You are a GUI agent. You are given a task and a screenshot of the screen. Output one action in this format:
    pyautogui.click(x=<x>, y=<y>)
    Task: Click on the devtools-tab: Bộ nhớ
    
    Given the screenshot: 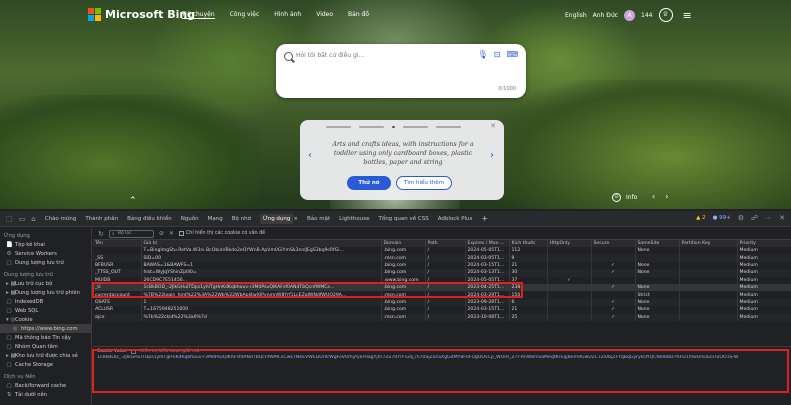 What is the action you would take?
    pyautogui.click(x=241, y=219)
    